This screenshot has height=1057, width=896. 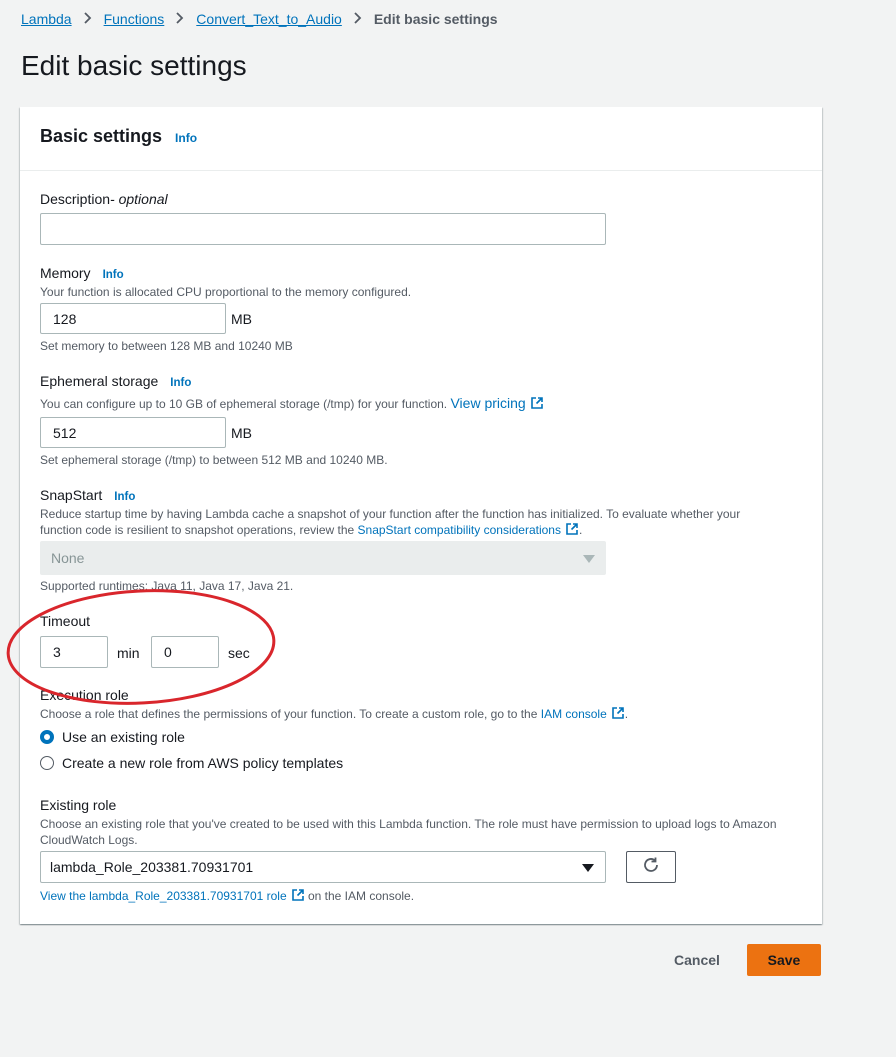 I want to click on view-pricing-link: View pricing, so click(x=496, y=403).